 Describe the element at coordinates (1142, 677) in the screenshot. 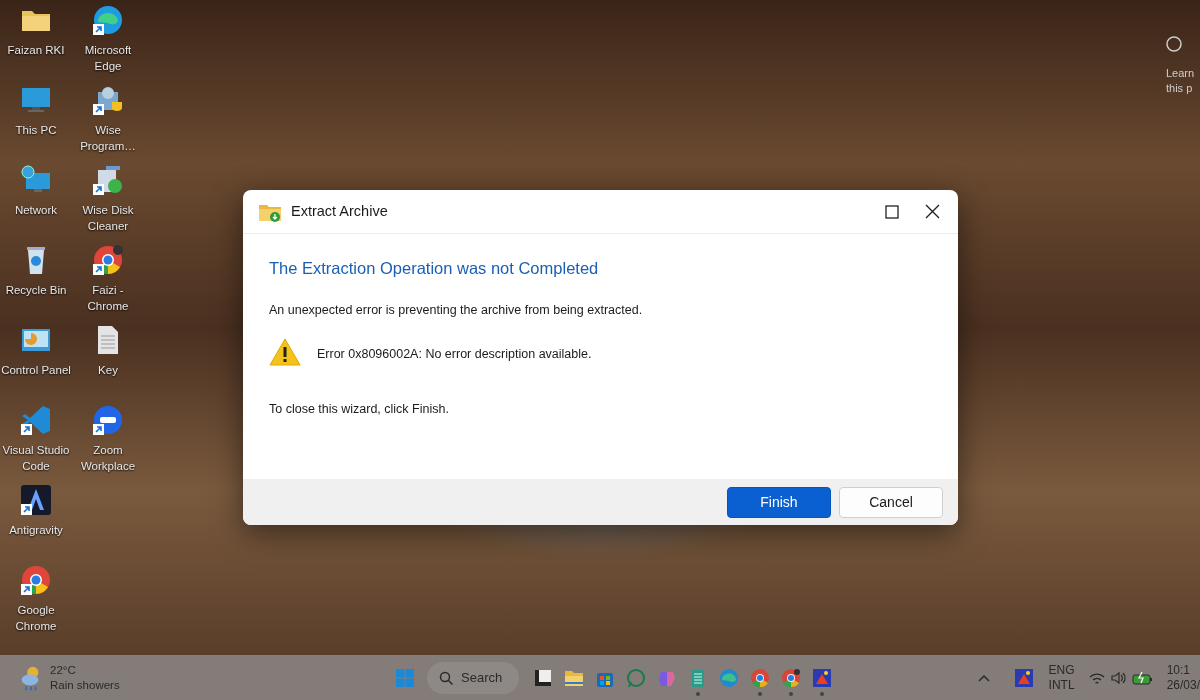

I see `battery-icon` at that location.